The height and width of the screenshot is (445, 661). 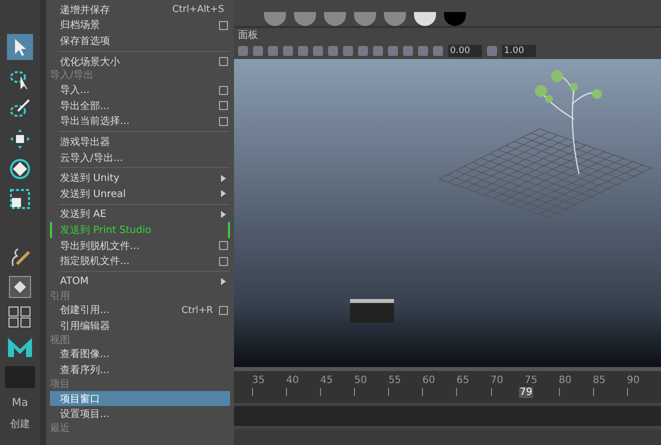 What do you see at coordinates (20, 169) in the screenshot?
I see `rotate-tool-icon` at bounding box center [20, 169].